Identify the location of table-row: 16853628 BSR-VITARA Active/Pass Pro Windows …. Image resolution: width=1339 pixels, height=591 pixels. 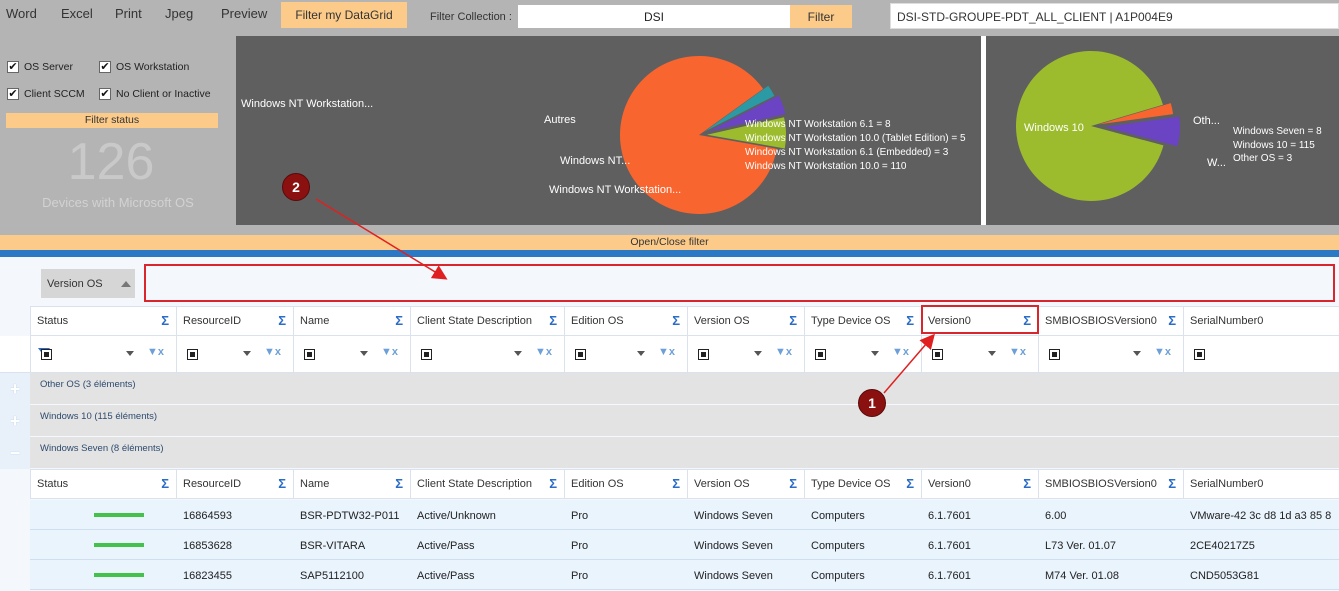
(684, 545).